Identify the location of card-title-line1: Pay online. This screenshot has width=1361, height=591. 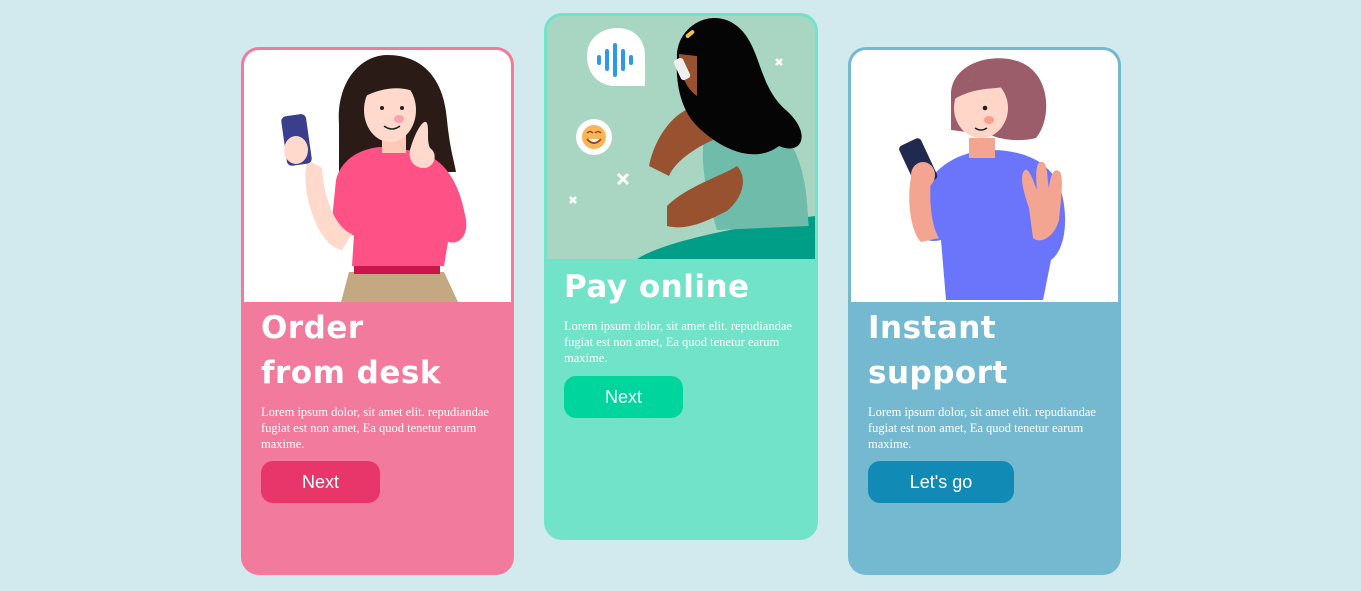
(657, 287).